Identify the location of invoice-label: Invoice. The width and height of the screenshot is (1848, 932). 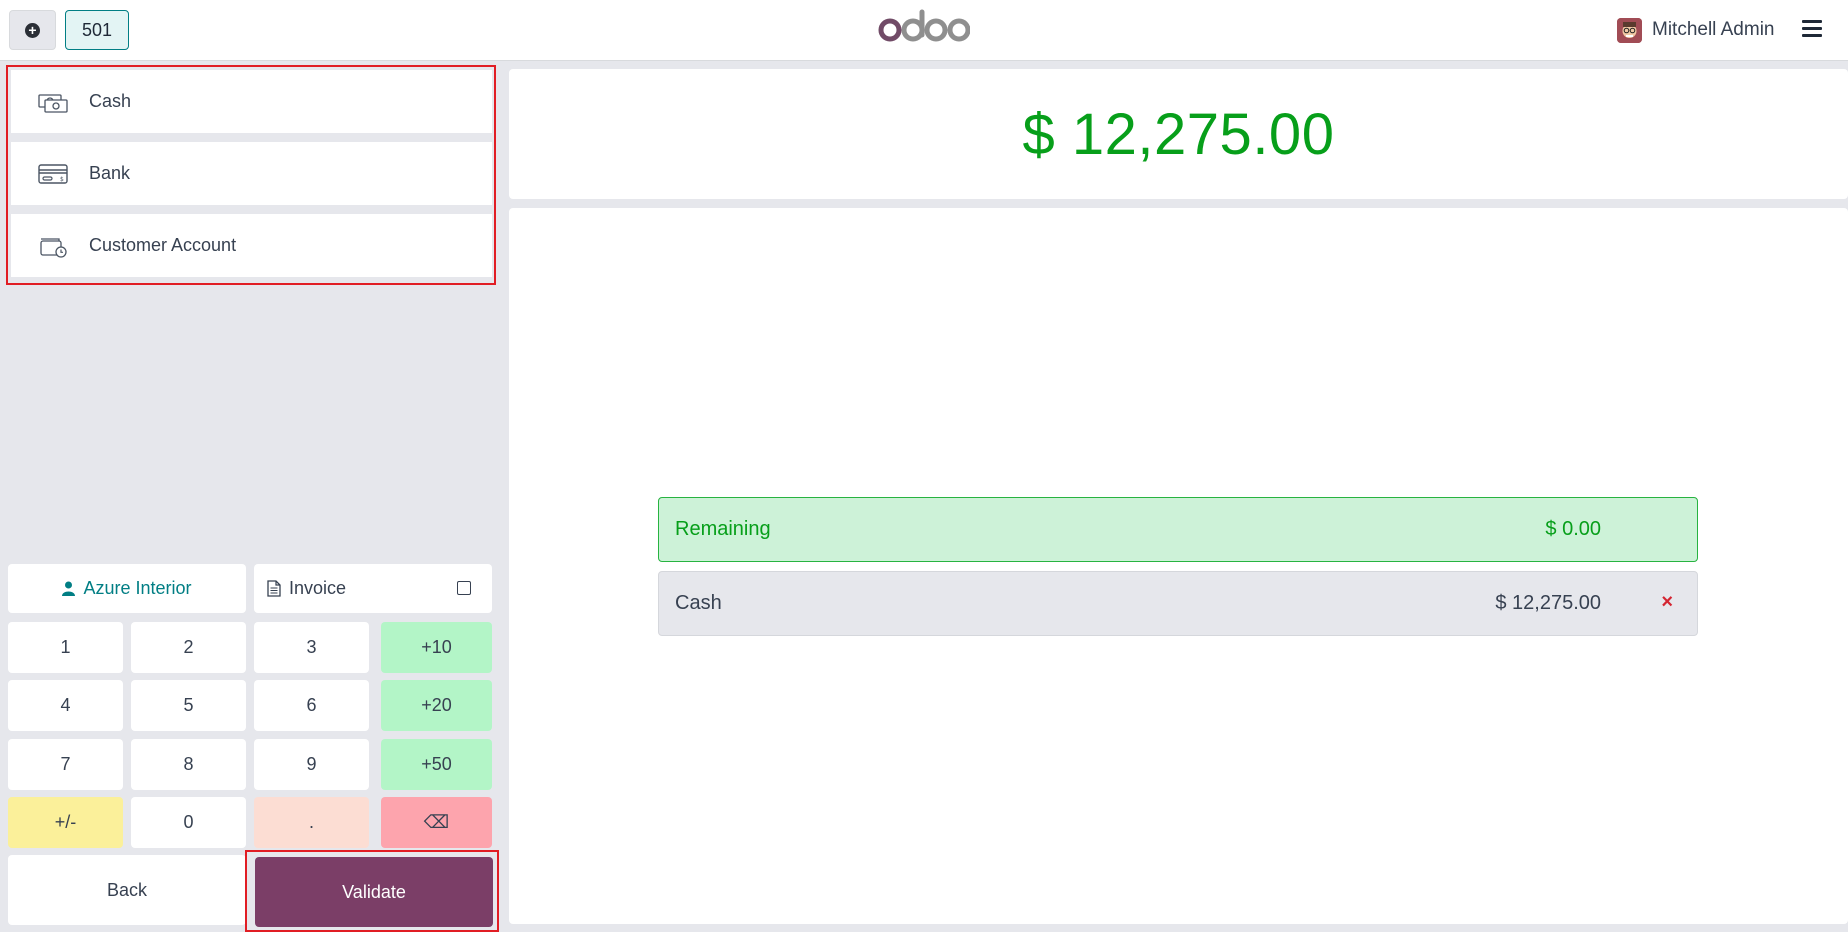
(318, 588).